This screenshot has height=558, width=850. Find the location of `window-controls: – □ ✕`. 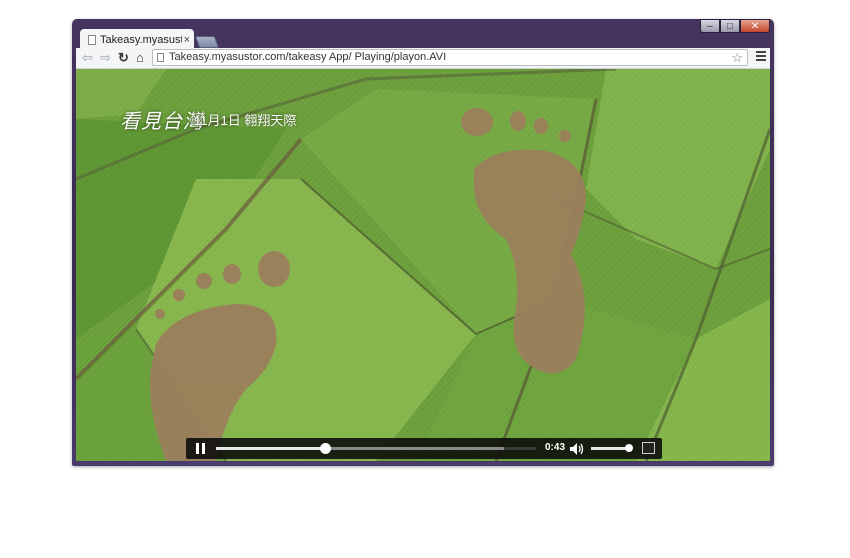

window-controls: – □ ✕ is located at coordinates (735, 26).